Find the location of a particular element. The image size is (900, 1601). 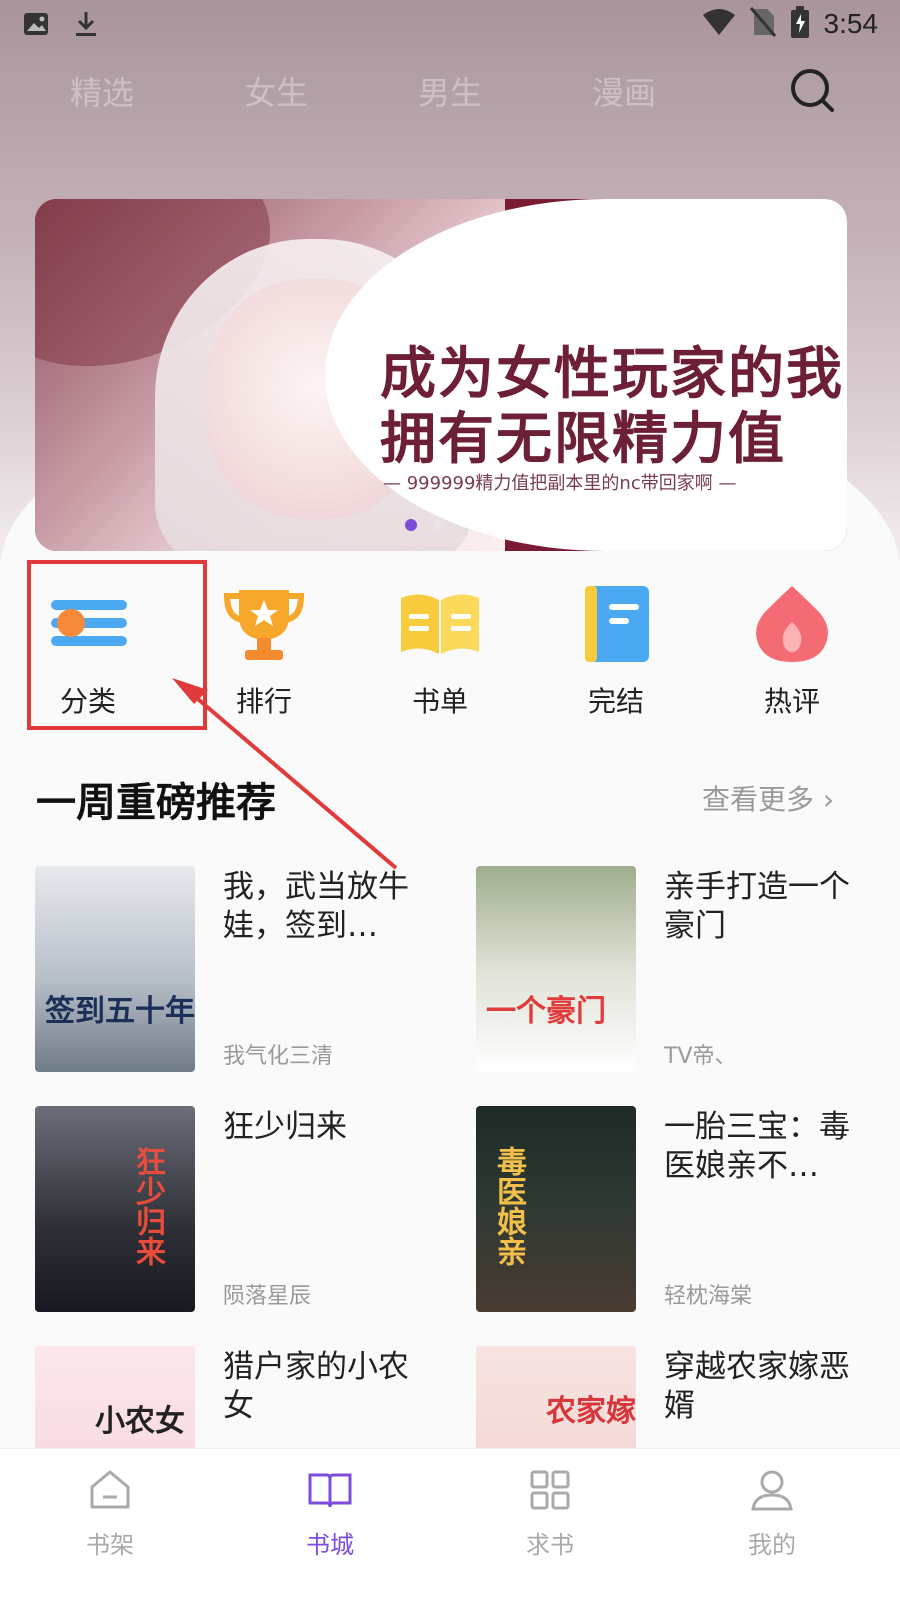

tab-featured: 精选 is located at coordinates (102, 91).